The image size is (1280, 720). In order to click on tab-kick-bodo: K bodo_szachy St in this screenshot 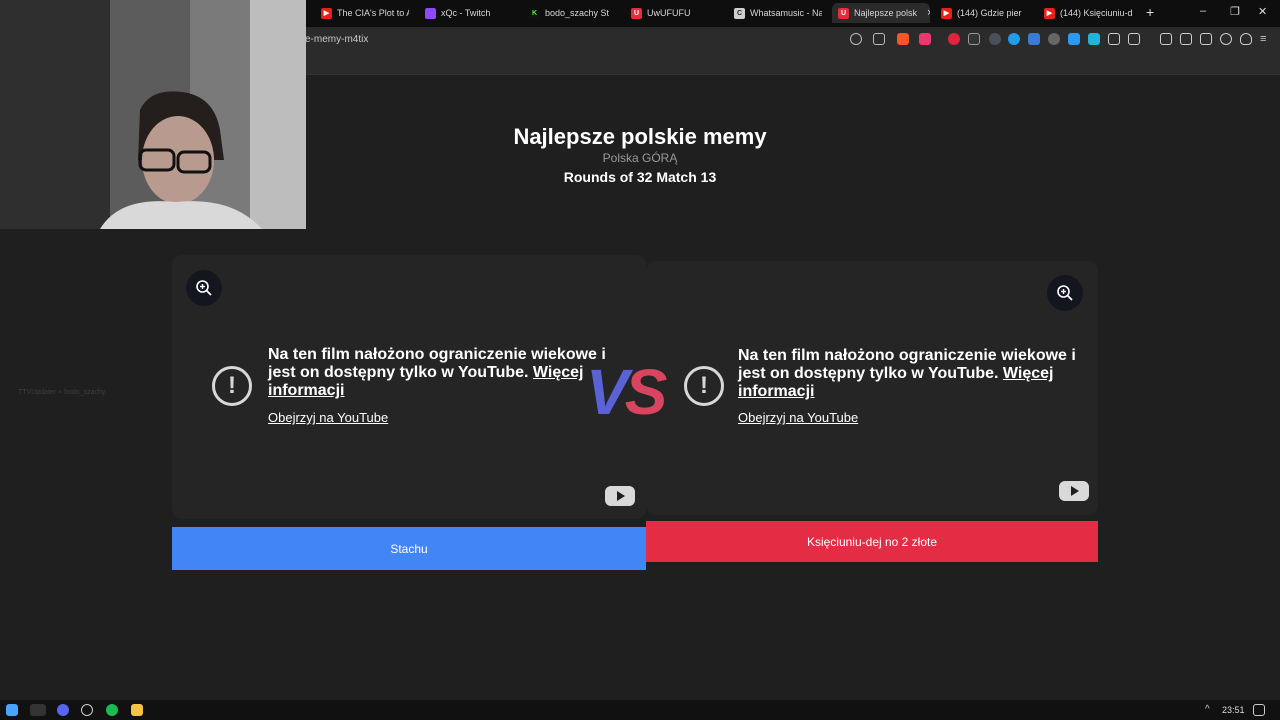, I will do `click(571, 13)`.